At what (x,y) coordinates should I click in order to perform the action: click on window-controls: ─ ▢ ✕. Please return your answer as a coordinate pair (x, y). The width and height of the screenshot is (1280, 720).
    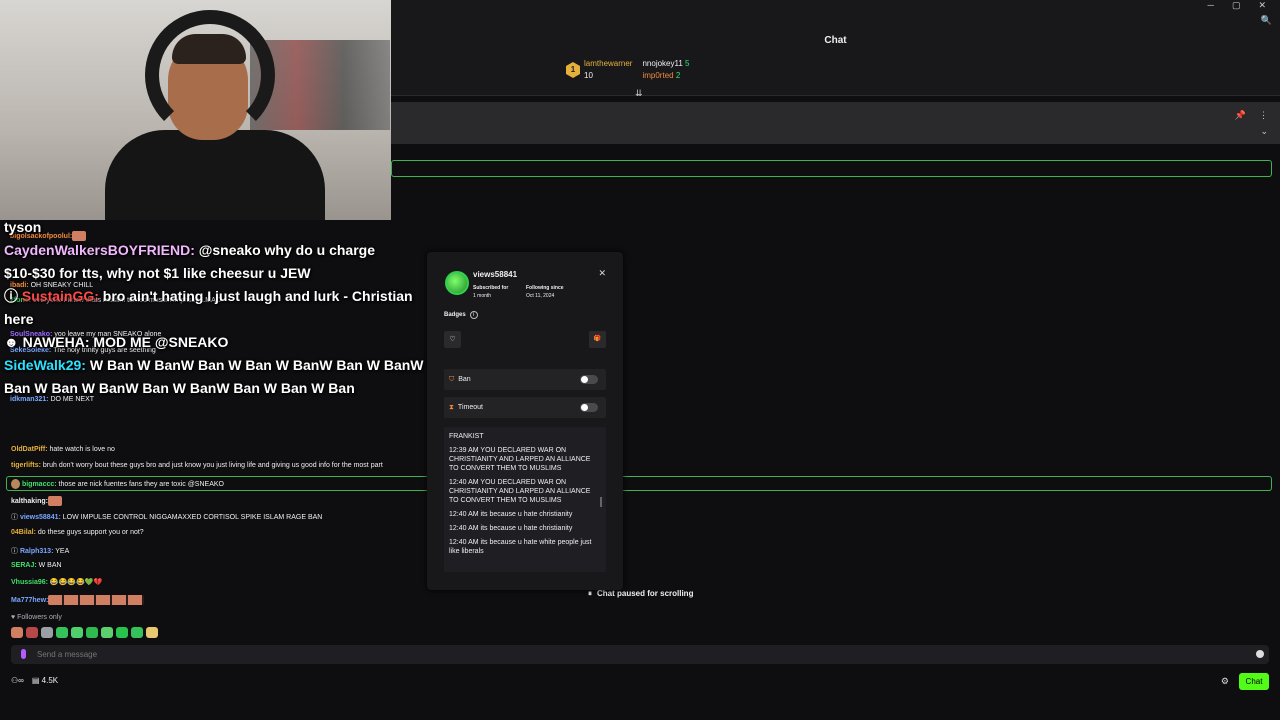
    Looking at the image, I should click on (1237, 6).